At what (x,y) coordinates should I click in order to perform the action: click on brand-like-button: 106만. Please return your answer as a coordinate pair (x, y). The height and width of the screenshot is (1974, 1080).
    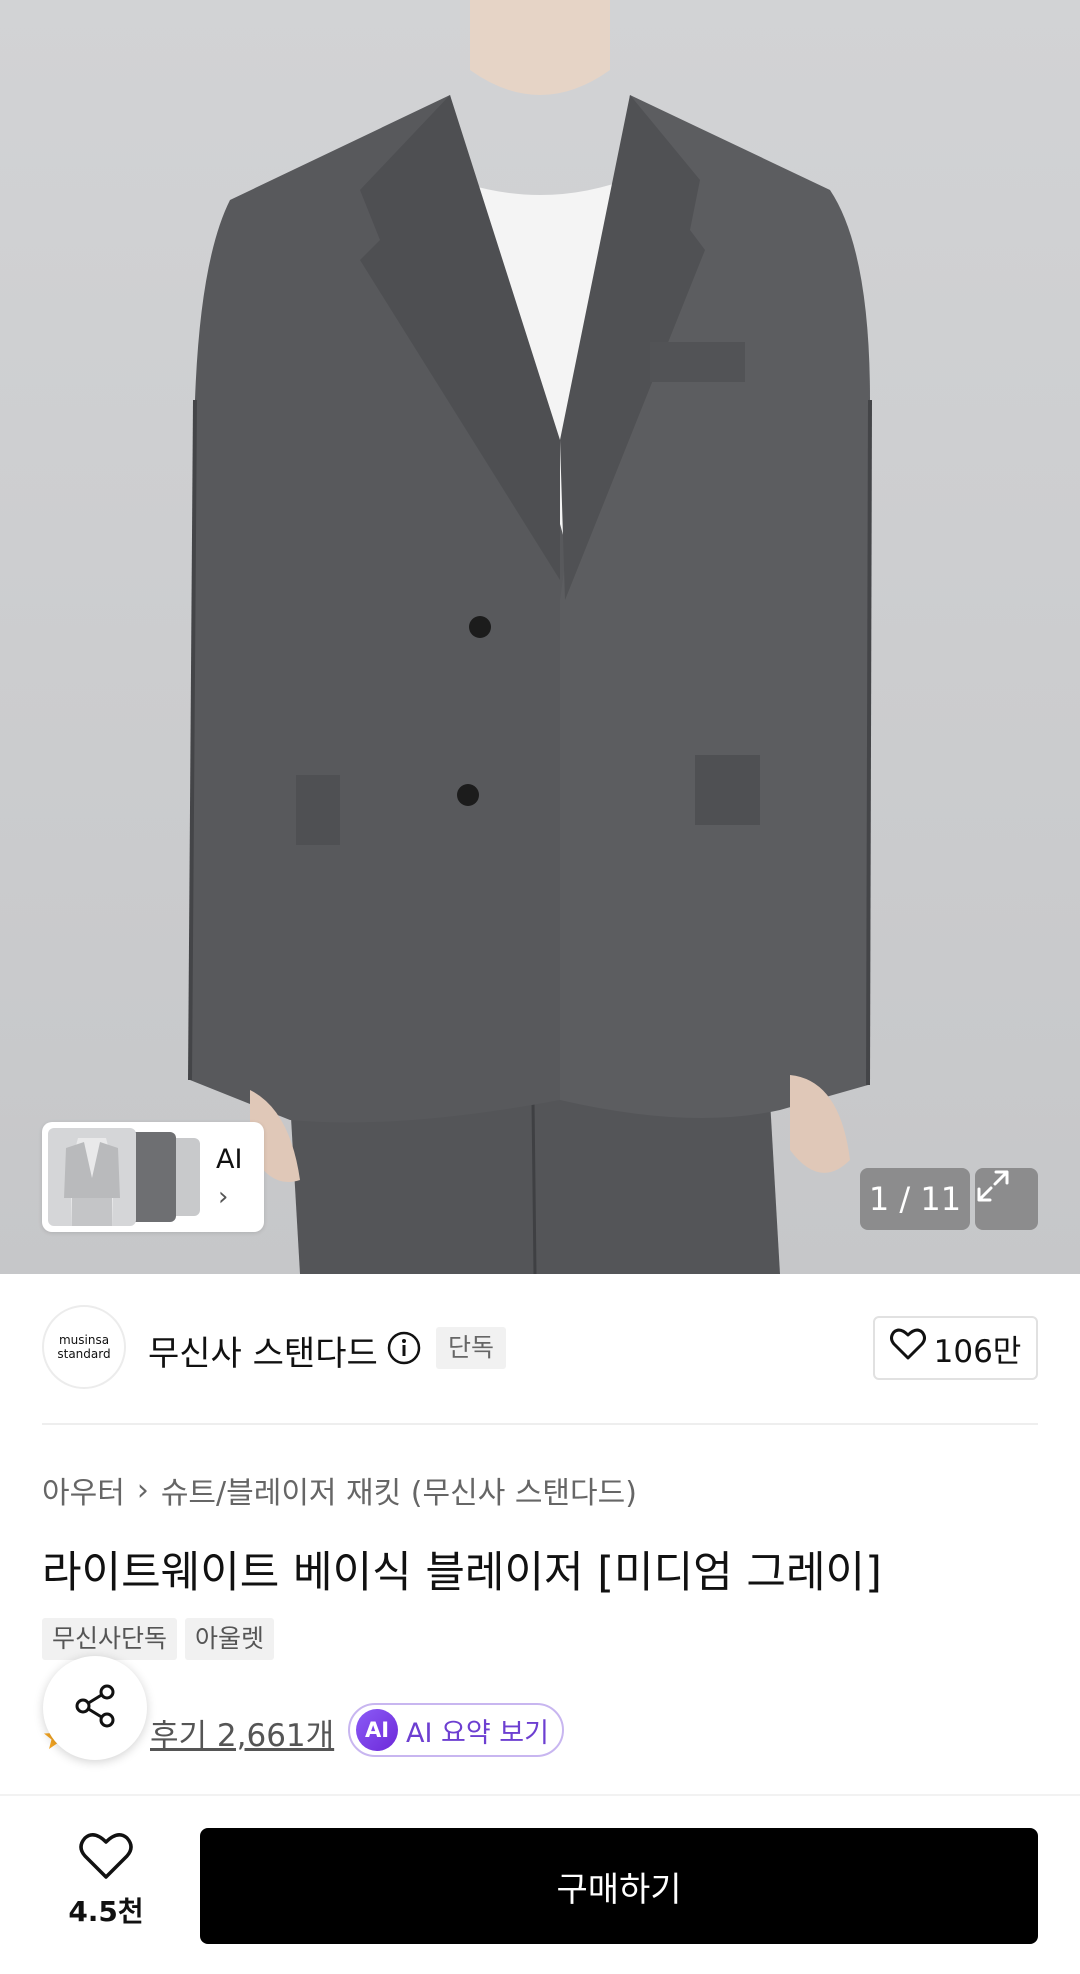
    Looking at the image, I should click on (955, 1348).